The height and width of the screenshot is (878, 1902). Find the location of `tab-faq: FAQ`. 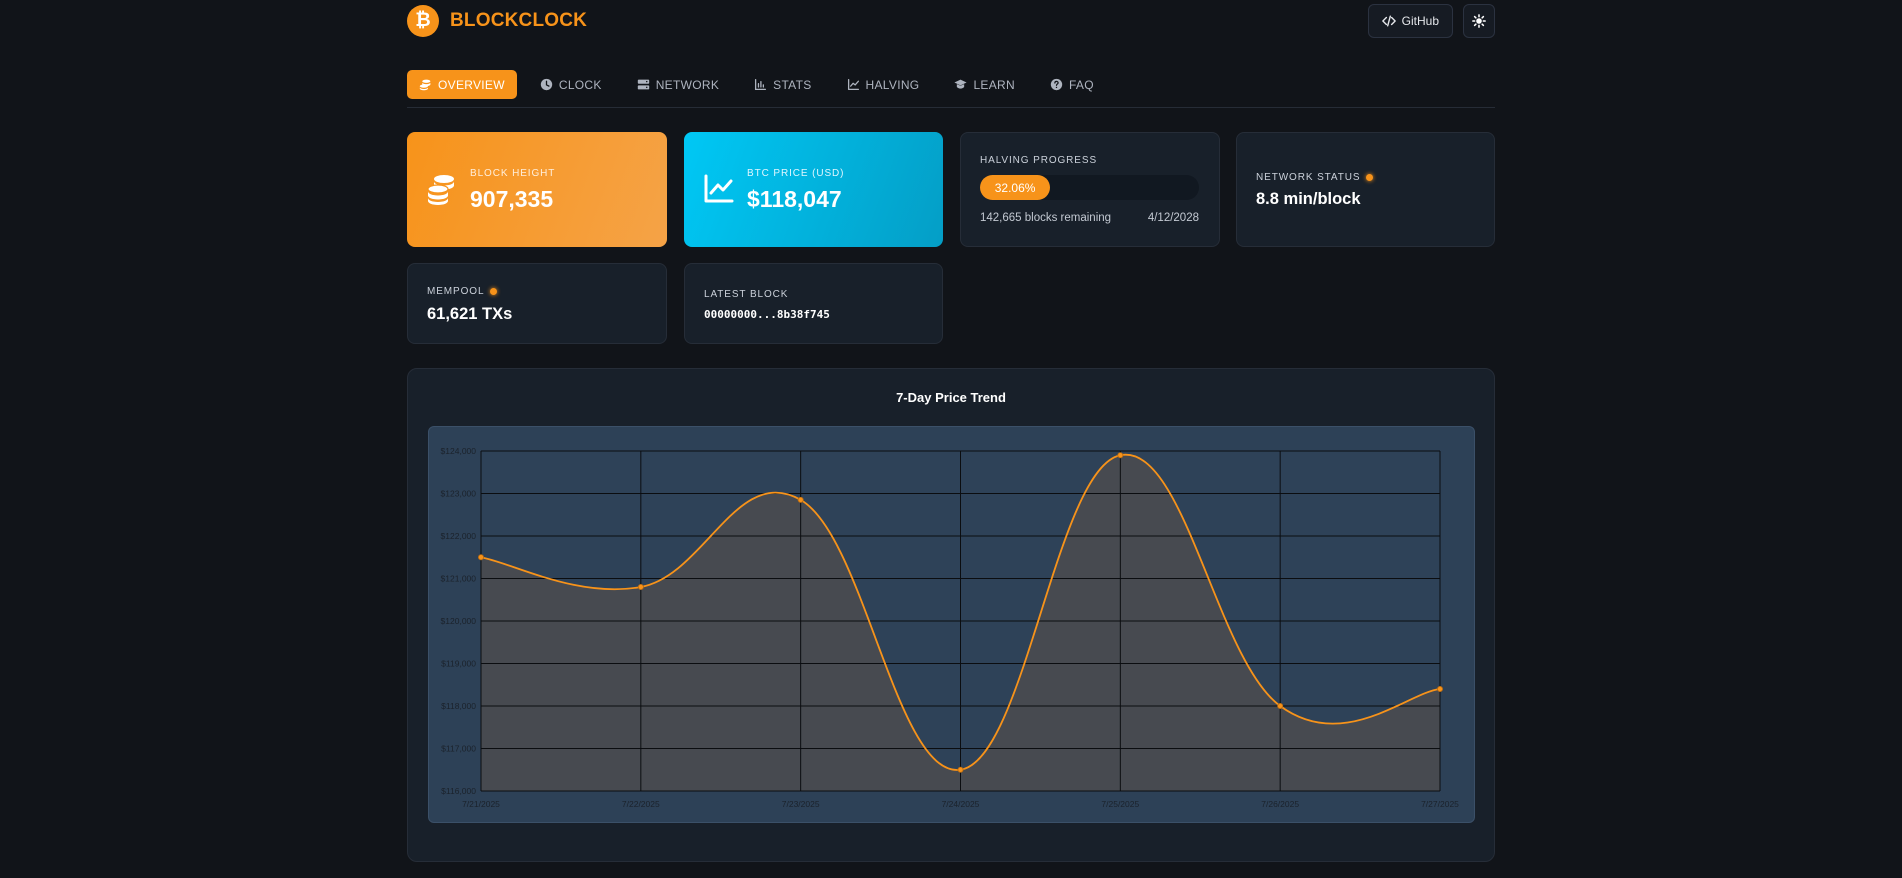

tab-faq: FAQ is located at coordinates (1072, 84).